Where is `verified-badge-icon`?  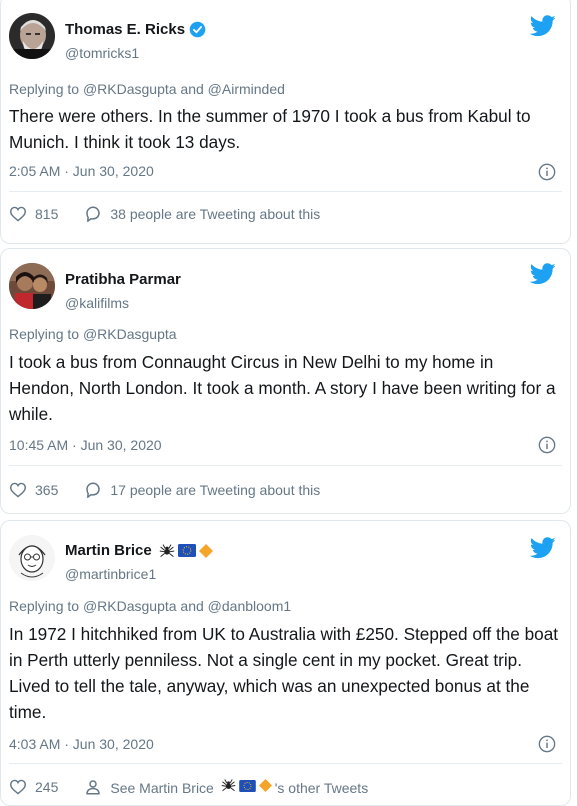
verified-badge-icon is located at coordinates (197, 29).